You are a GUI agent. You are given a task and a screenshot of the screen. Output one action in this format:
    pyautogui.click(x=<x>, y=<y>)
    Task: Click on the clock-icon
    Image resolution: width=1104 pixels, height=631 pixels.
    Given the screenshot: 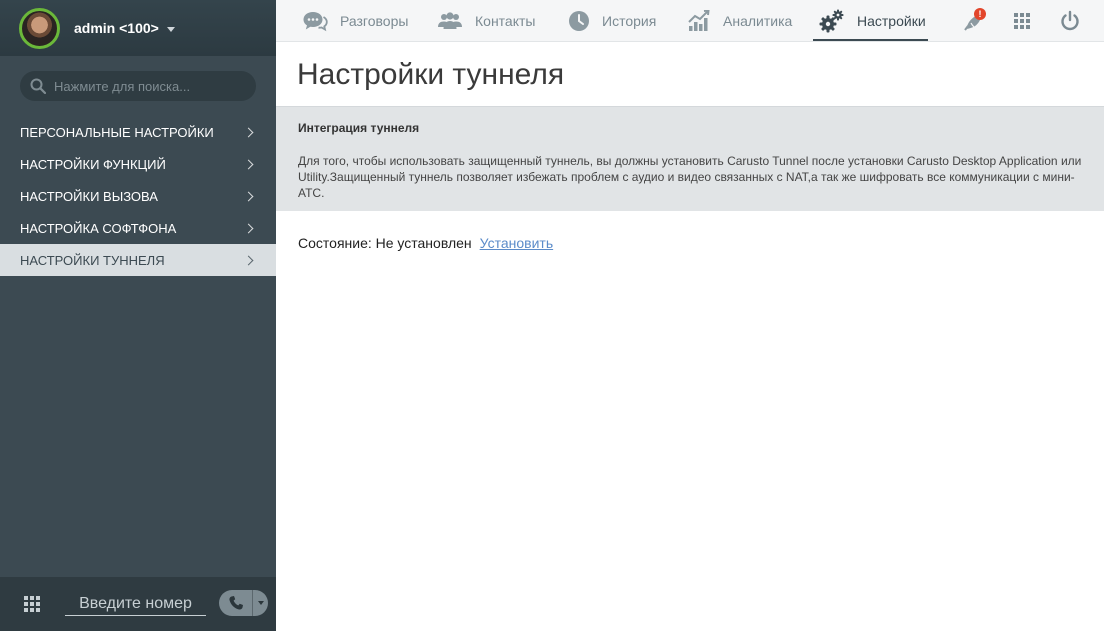 What is the action you would take?
    pyautogui.click(x=579, y=21)
    